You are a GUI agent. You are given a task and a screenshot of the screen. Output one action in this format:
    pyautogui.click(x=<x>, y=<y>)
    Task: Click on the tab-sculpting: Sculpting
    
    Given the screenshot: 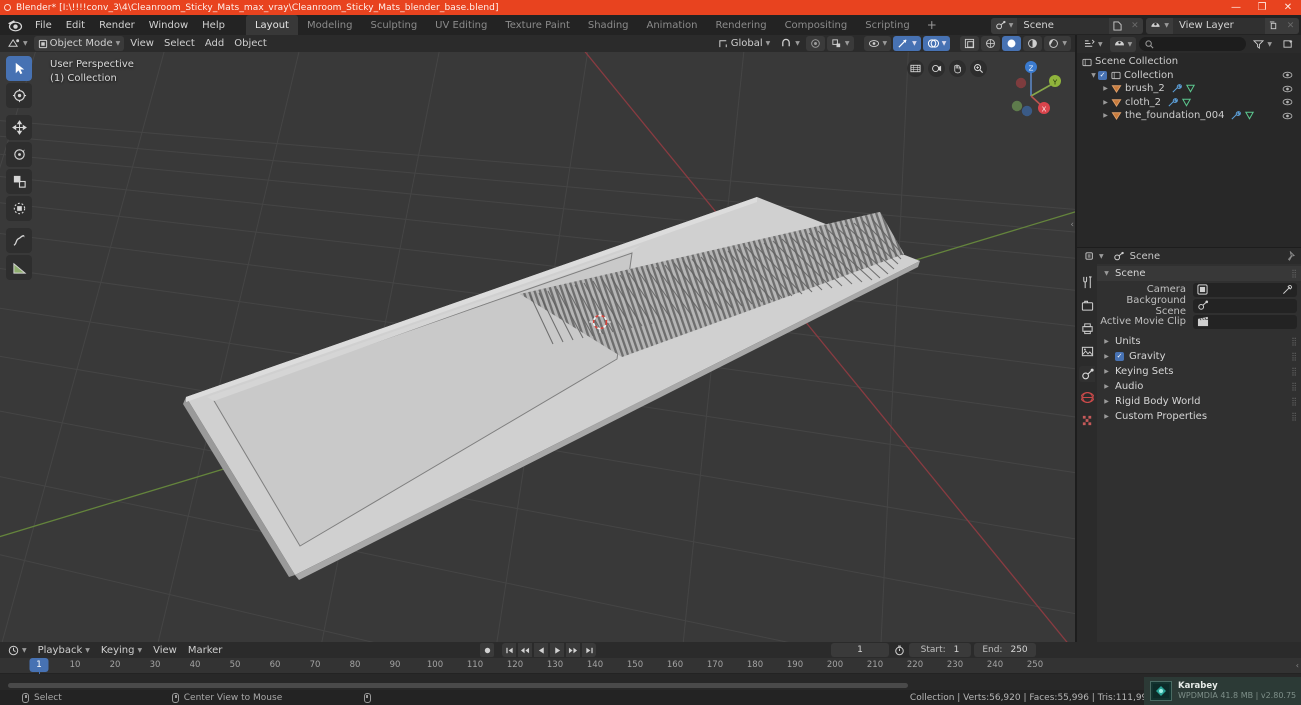 What is the action you would take?
    pyautogui.click(x=393, y=25)
    